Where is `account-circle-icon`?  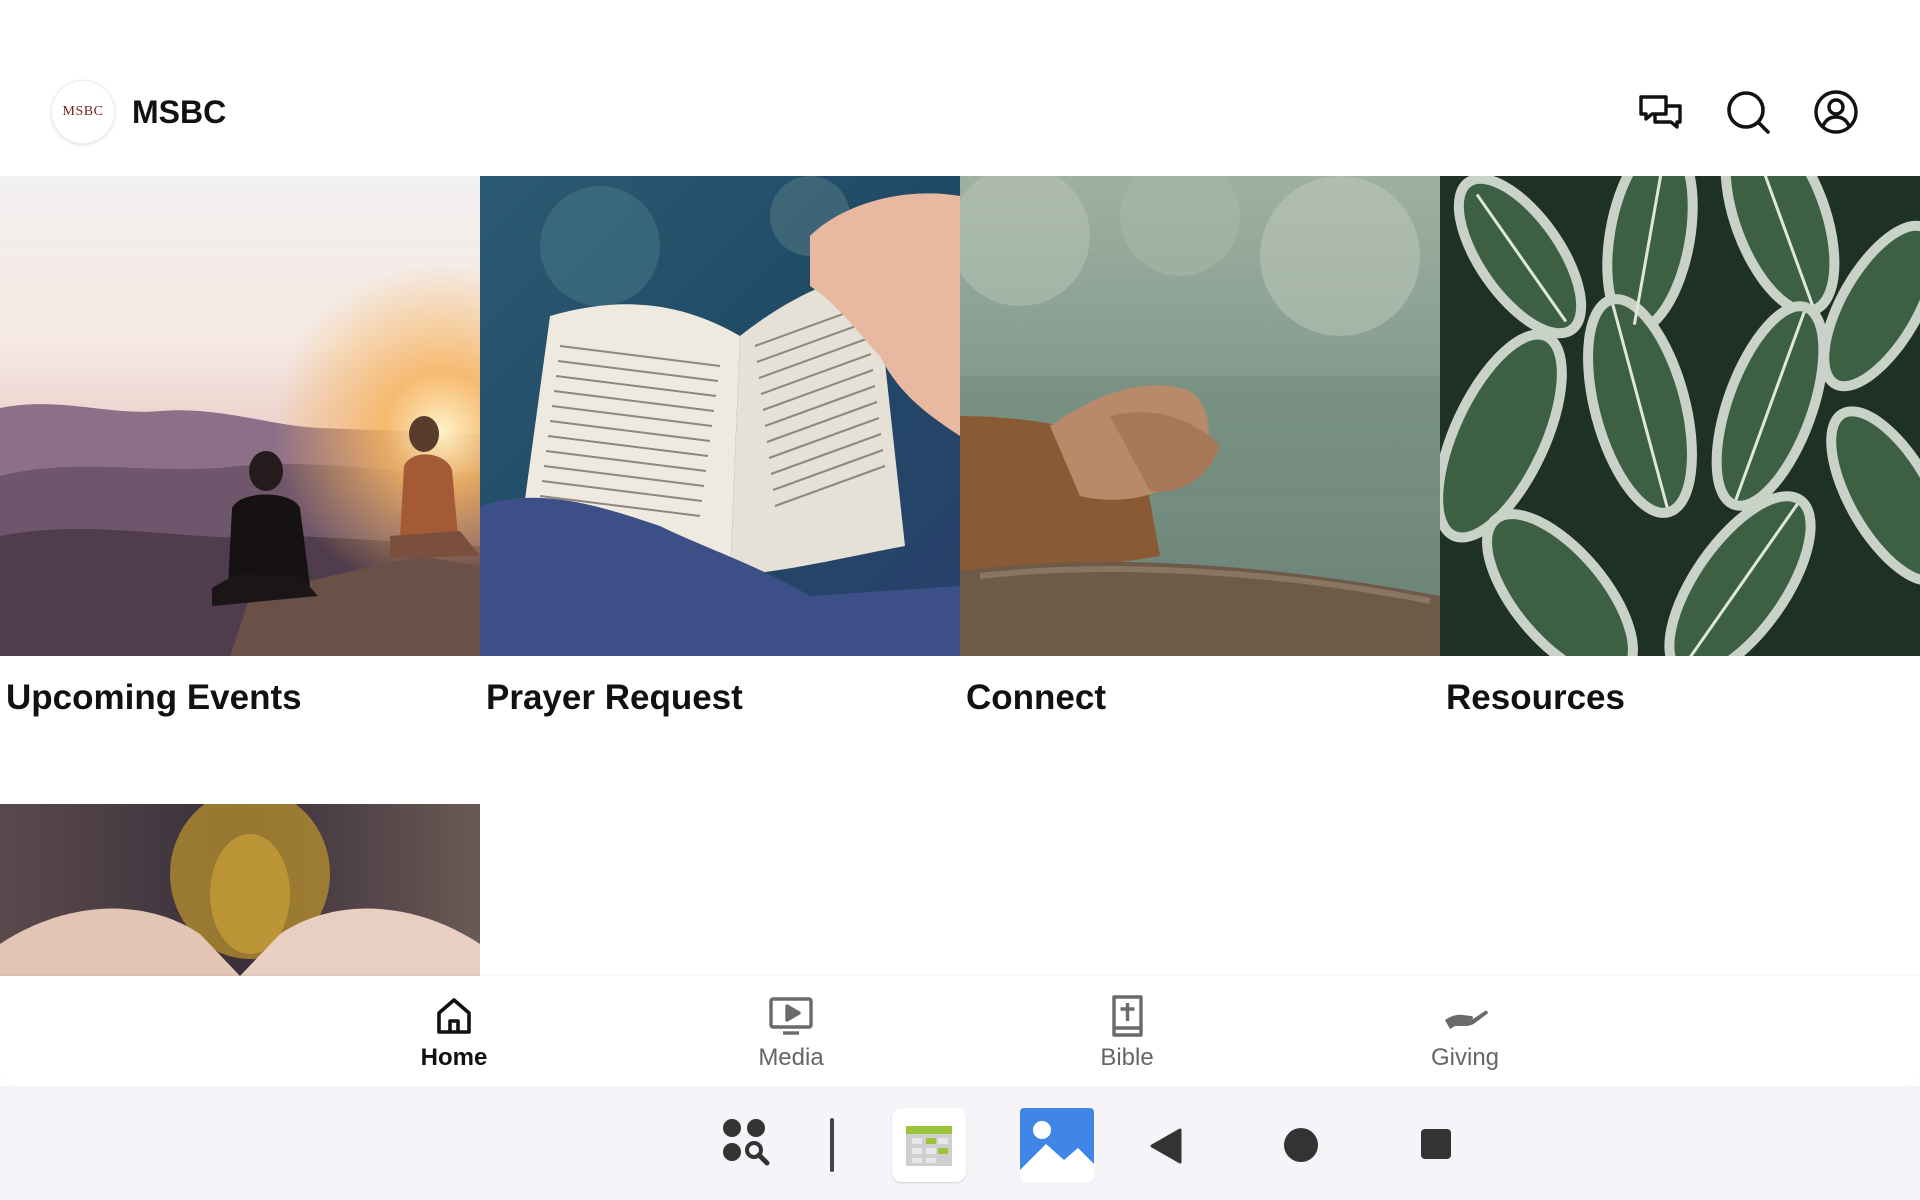 account-circle-icon is located at coordinates (1836, 112).